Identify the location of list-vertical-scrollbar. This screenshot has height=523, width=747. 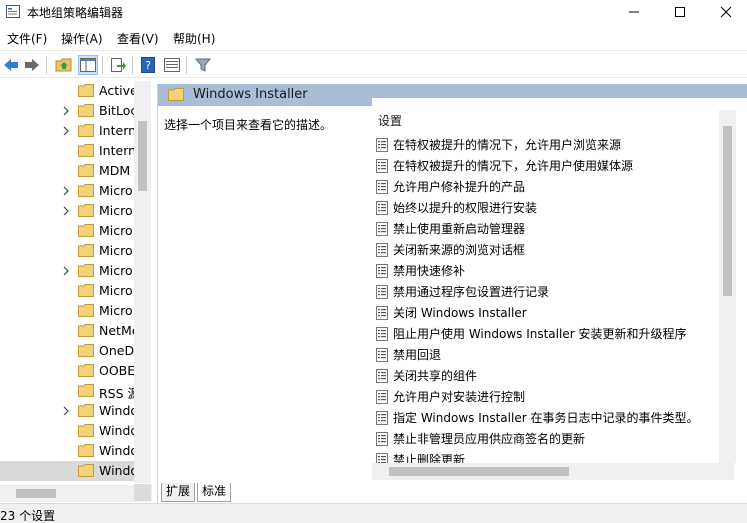
(727, 286).